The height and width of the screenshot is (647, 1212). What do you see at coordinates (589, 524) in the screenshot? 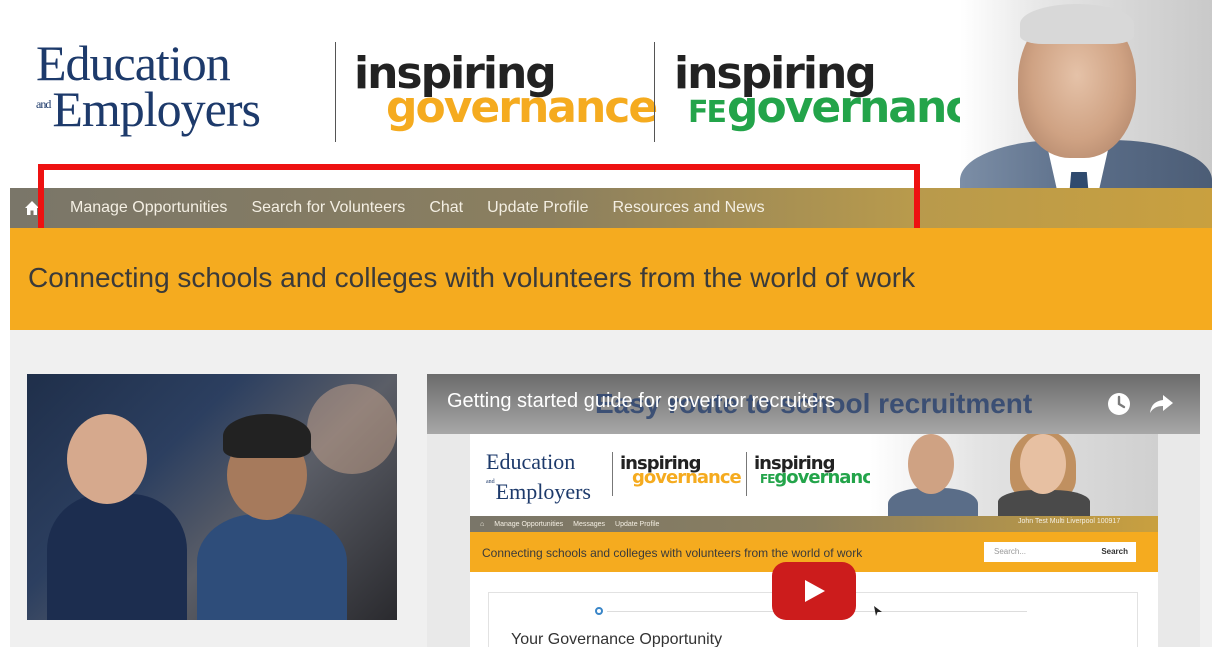
I see `mini-nav-messages: Messages` at bounding box center [589, 524].